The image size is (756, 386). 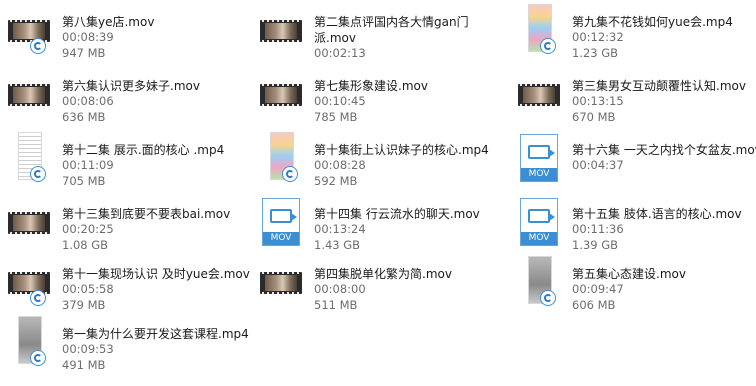 I want to click on file-item: 第五集心态建设.mov 00:09:47 606 MB, so click(x=634, y=288).